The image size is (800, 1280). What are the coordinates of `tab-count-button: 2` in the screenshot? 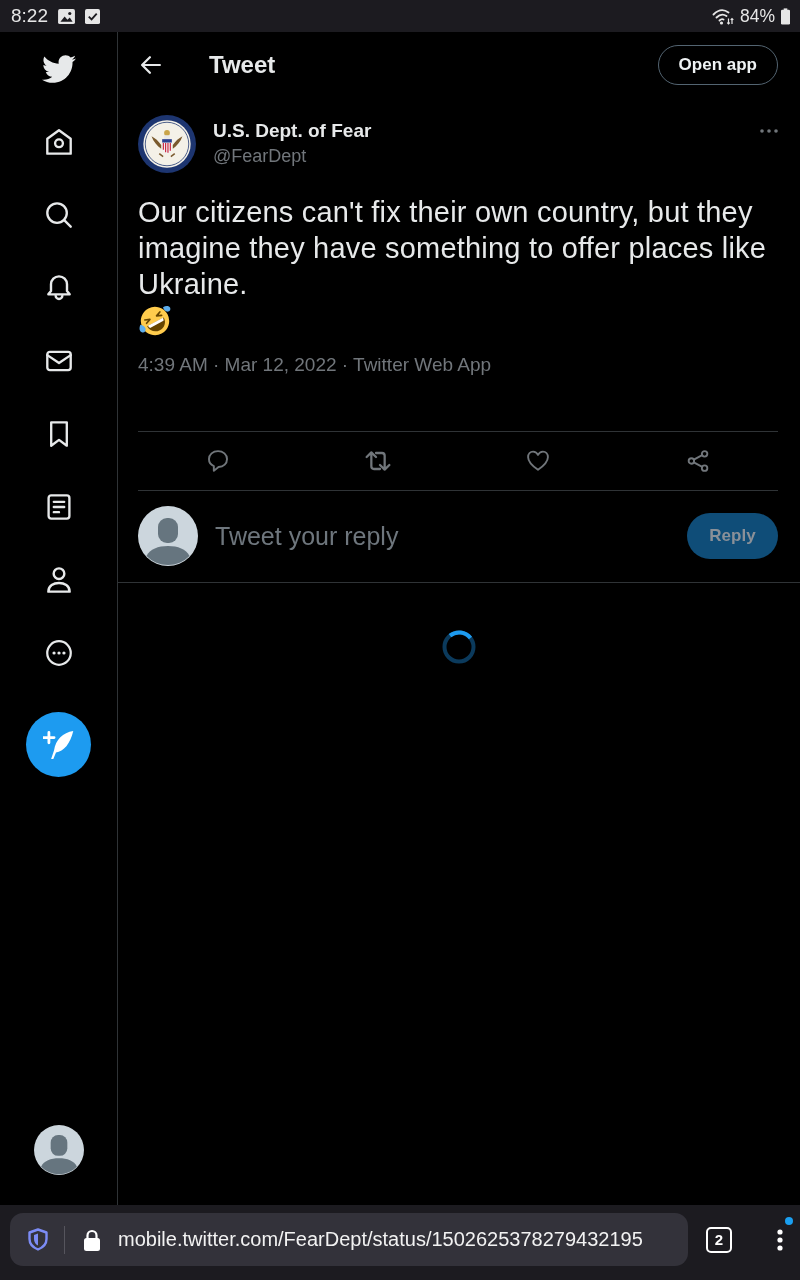 It's located at (719, 1239).